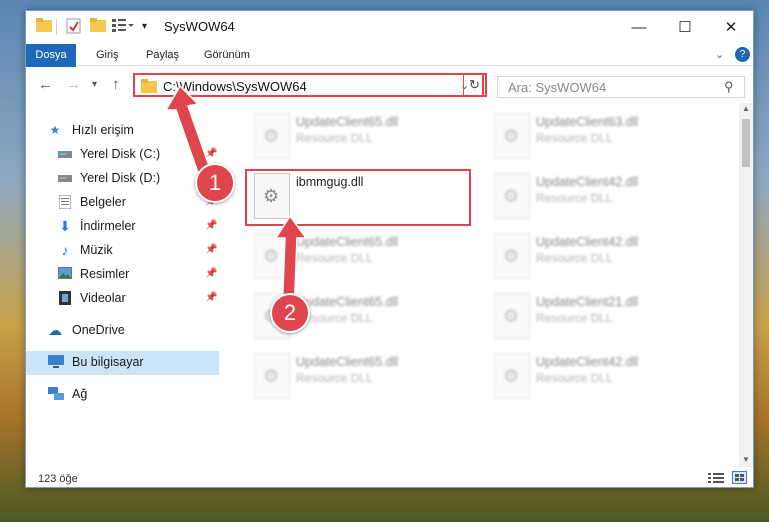 This screenshot has height=522, width=769. What do you see at coordinates (56, 27) in the screenshot?
I see `qa-separator` at bounding box center [56, 27].